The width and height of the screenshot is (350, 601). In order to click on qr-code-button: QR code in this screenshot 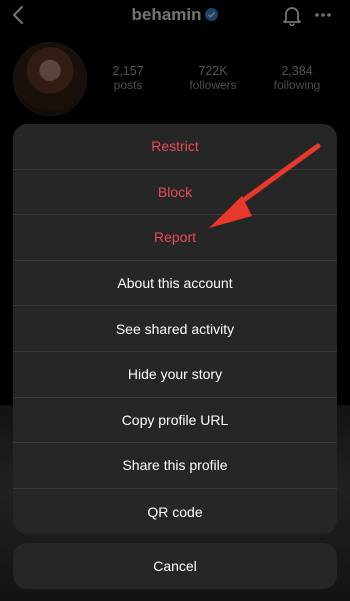, I will do `click(175, 511)`.